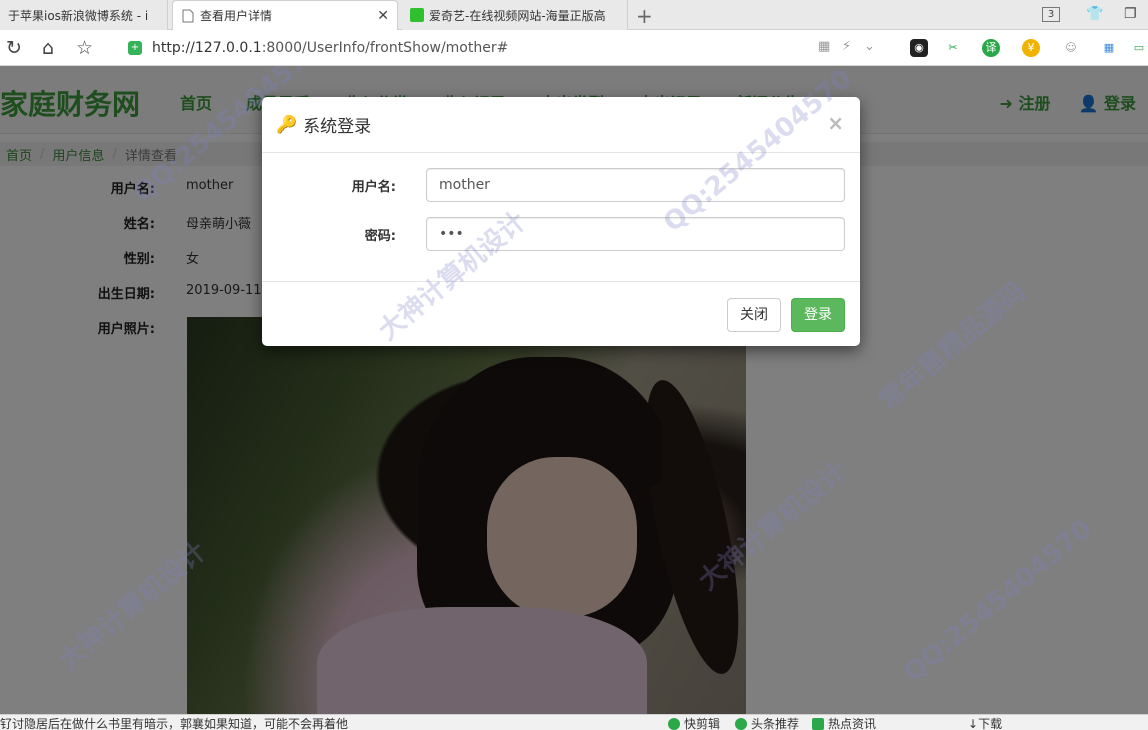 Image resolution: width=1148 pixels, height=730 pixels. I want to click on tab-title: 爱奇艺-在线视频网站-海量正版高, so click(517, 15).